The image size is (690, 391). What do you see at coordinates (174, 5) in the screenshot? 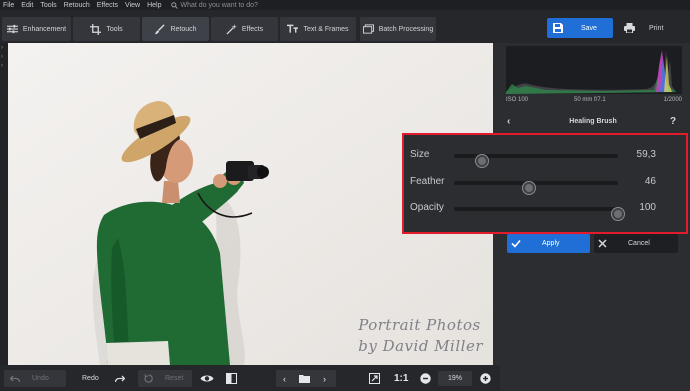
I see `search-icon` at bounding box center [174, 5].